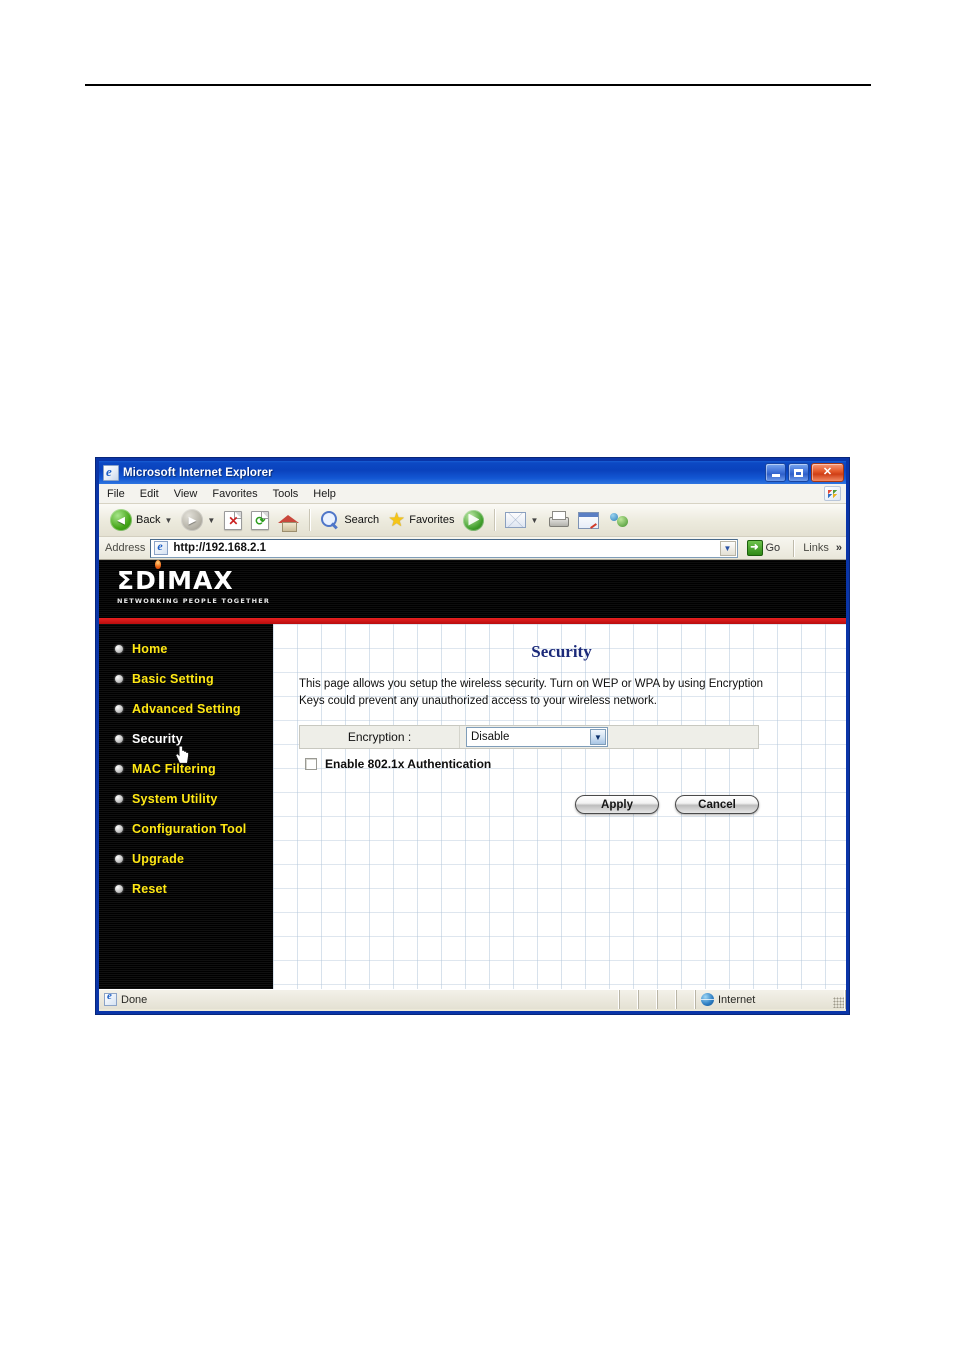  I want to click on favorites-button: ★ Favorites, so click(421, 520).